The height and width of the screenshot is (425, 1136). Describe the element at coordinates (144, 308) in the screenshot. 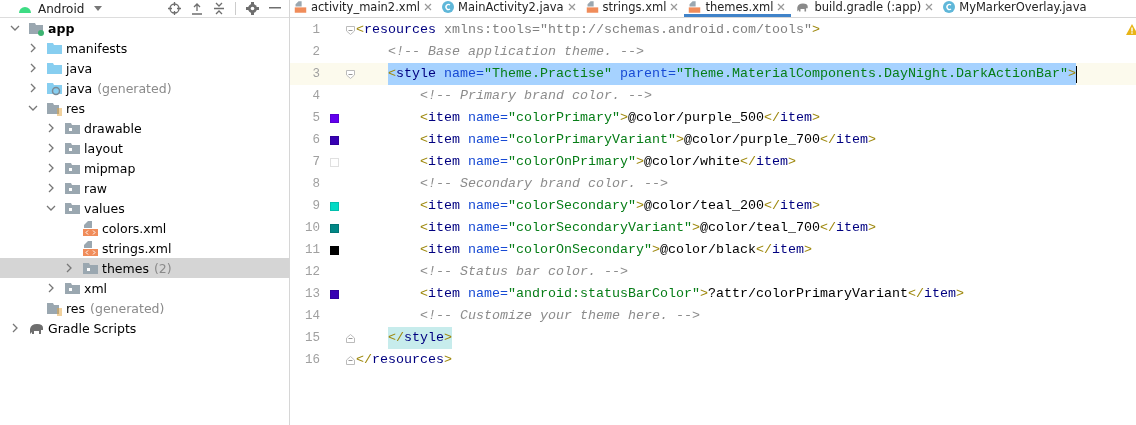

I see `tree-item: res (generated)` at that location.